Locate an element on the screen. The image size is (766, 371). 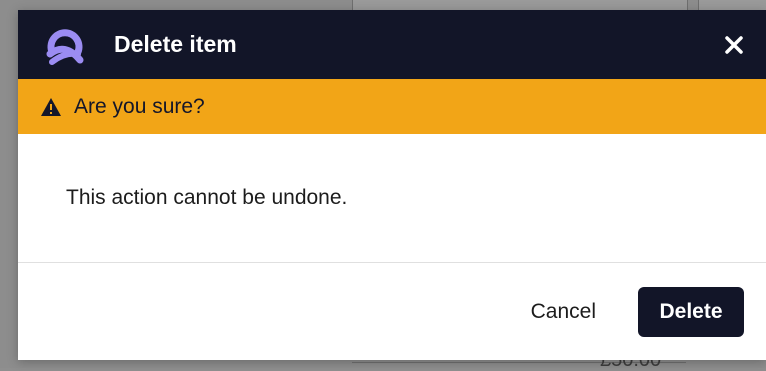
warning-text: Are you sure? is located at coordinates (139, 106).